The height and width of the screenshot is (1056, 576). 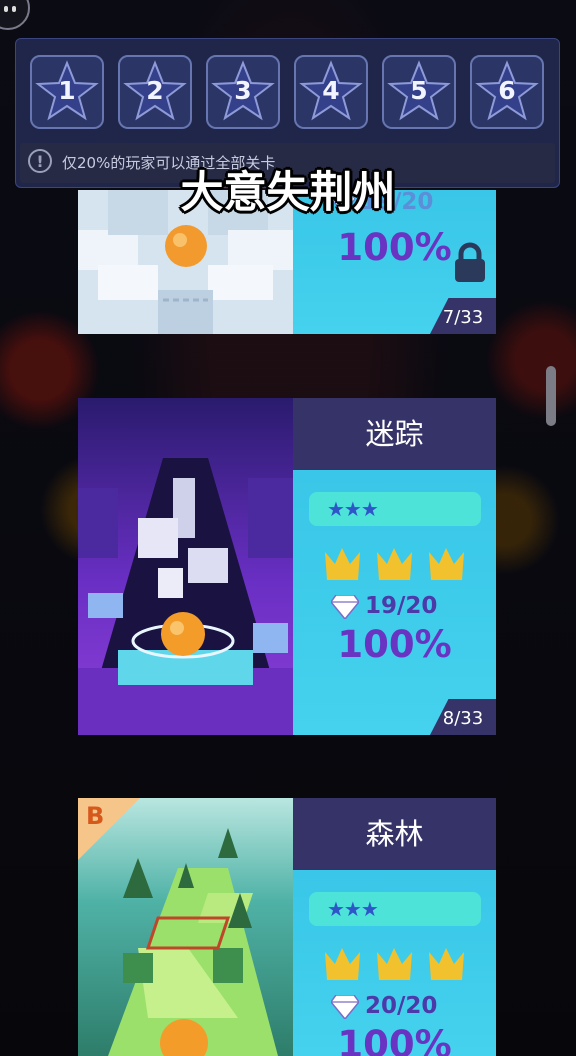 I want to click on gem-count-text: 20/20, so click(x=401, y=1006).